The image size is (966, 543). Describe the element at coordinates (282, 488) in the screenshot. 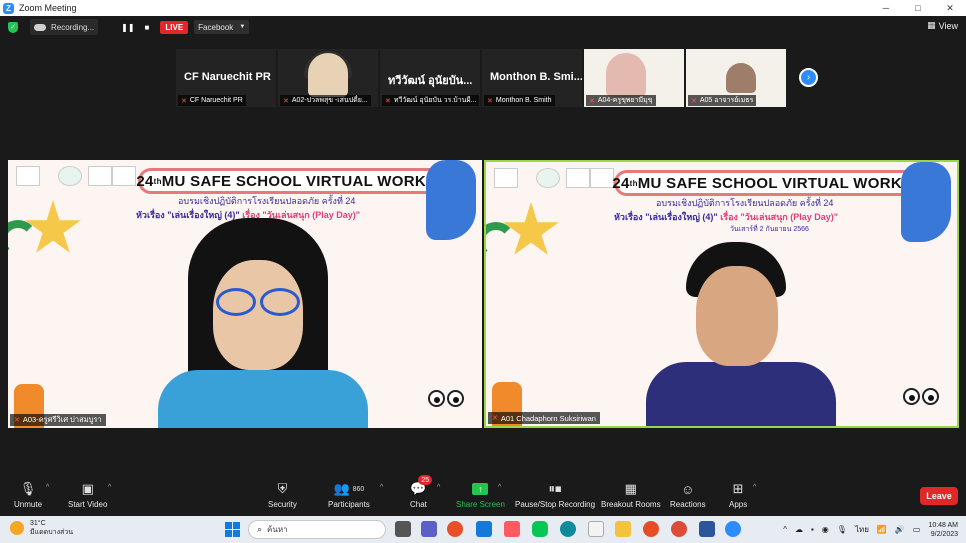

I see `shield-icon: ⛨` at that location.